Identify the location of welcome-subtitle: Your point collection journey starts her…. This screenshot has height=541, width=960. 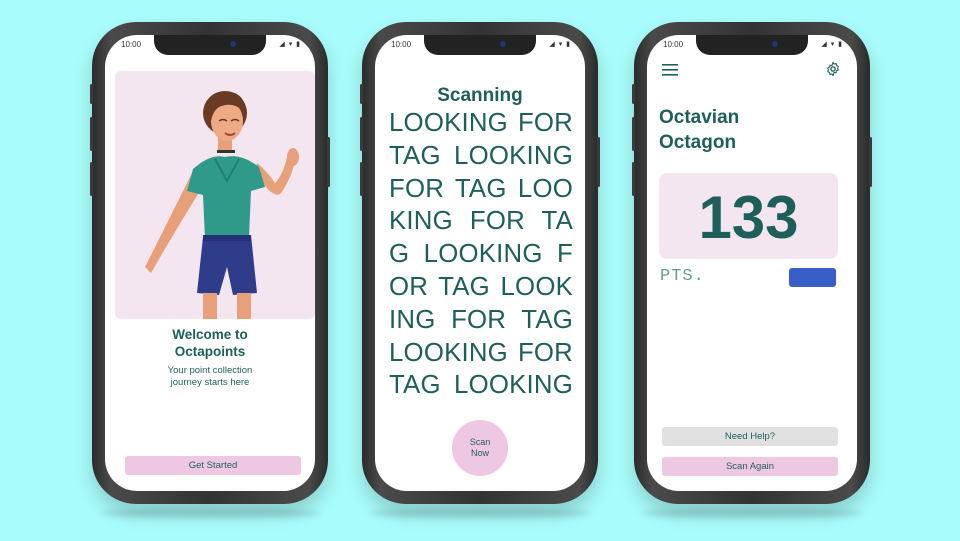
(210, 376).